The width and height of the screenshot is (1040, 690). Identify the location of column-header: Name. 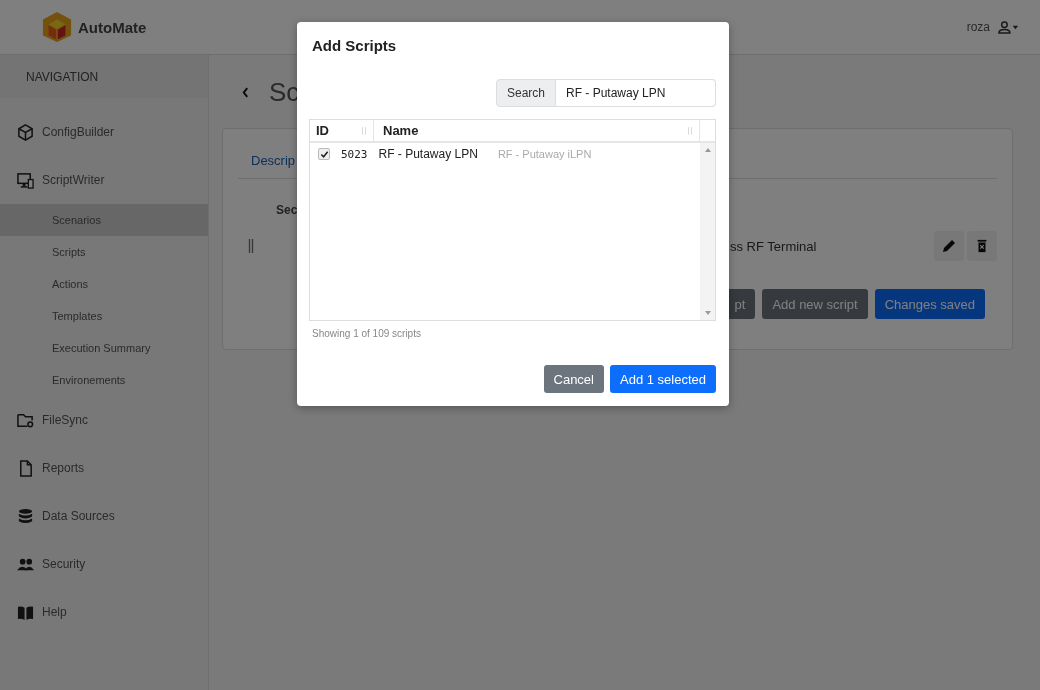
(537, 130).